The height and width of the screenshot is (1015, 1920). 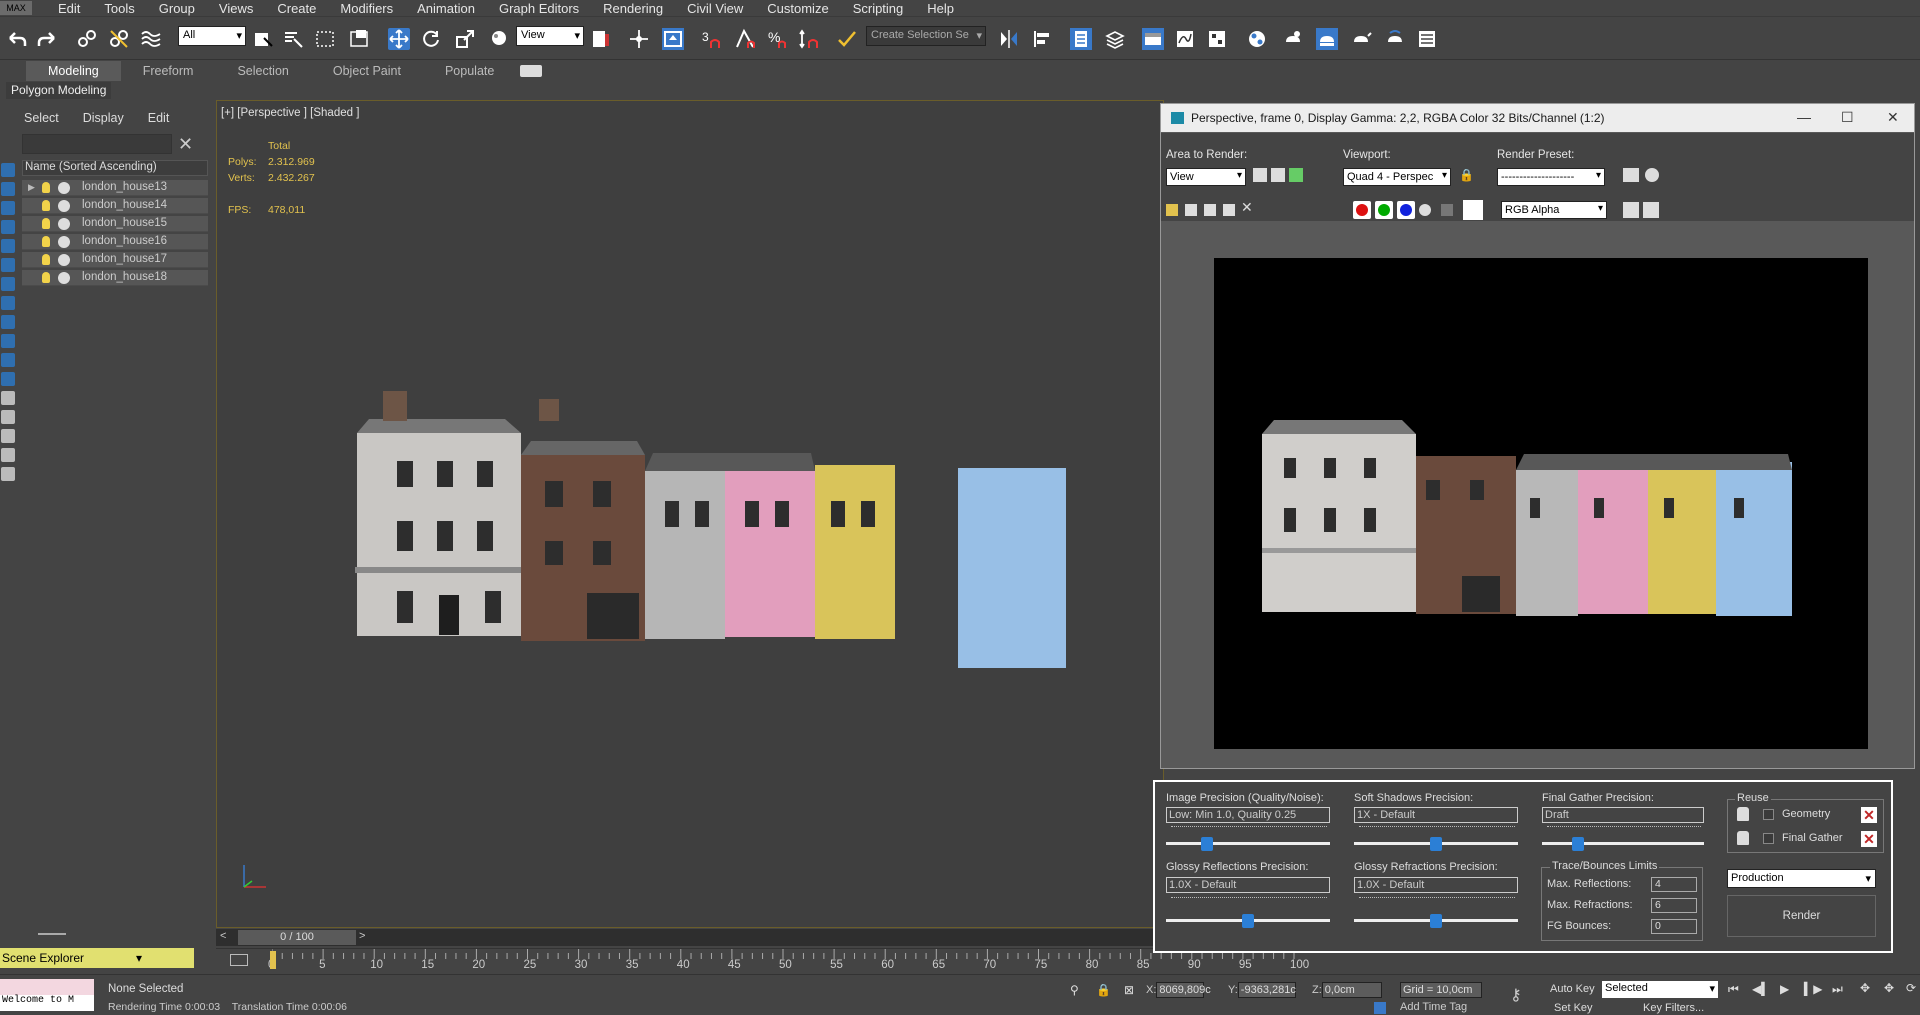 What do you see at coordinates (465, 39) in the screenshot?
I see `select-and-scale-icon` at bounding box center [465, 39].